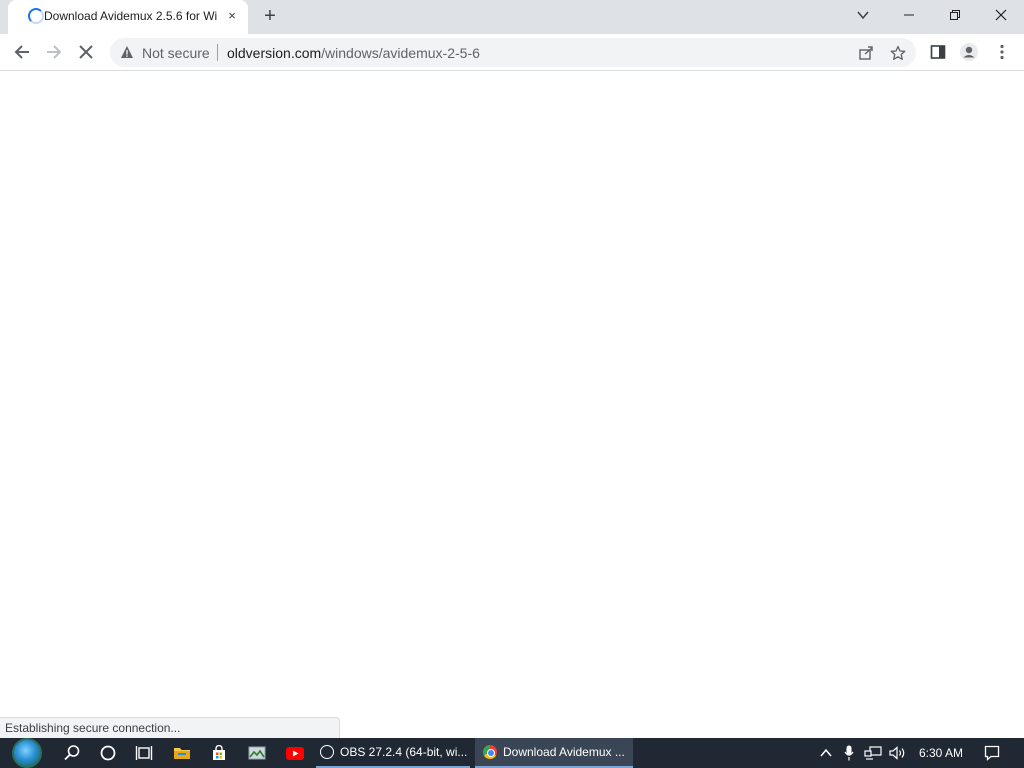 This screenshot has height=768, width=1024. I want to click on taskbar-clock: 6:30 AM, so click(941, 753).